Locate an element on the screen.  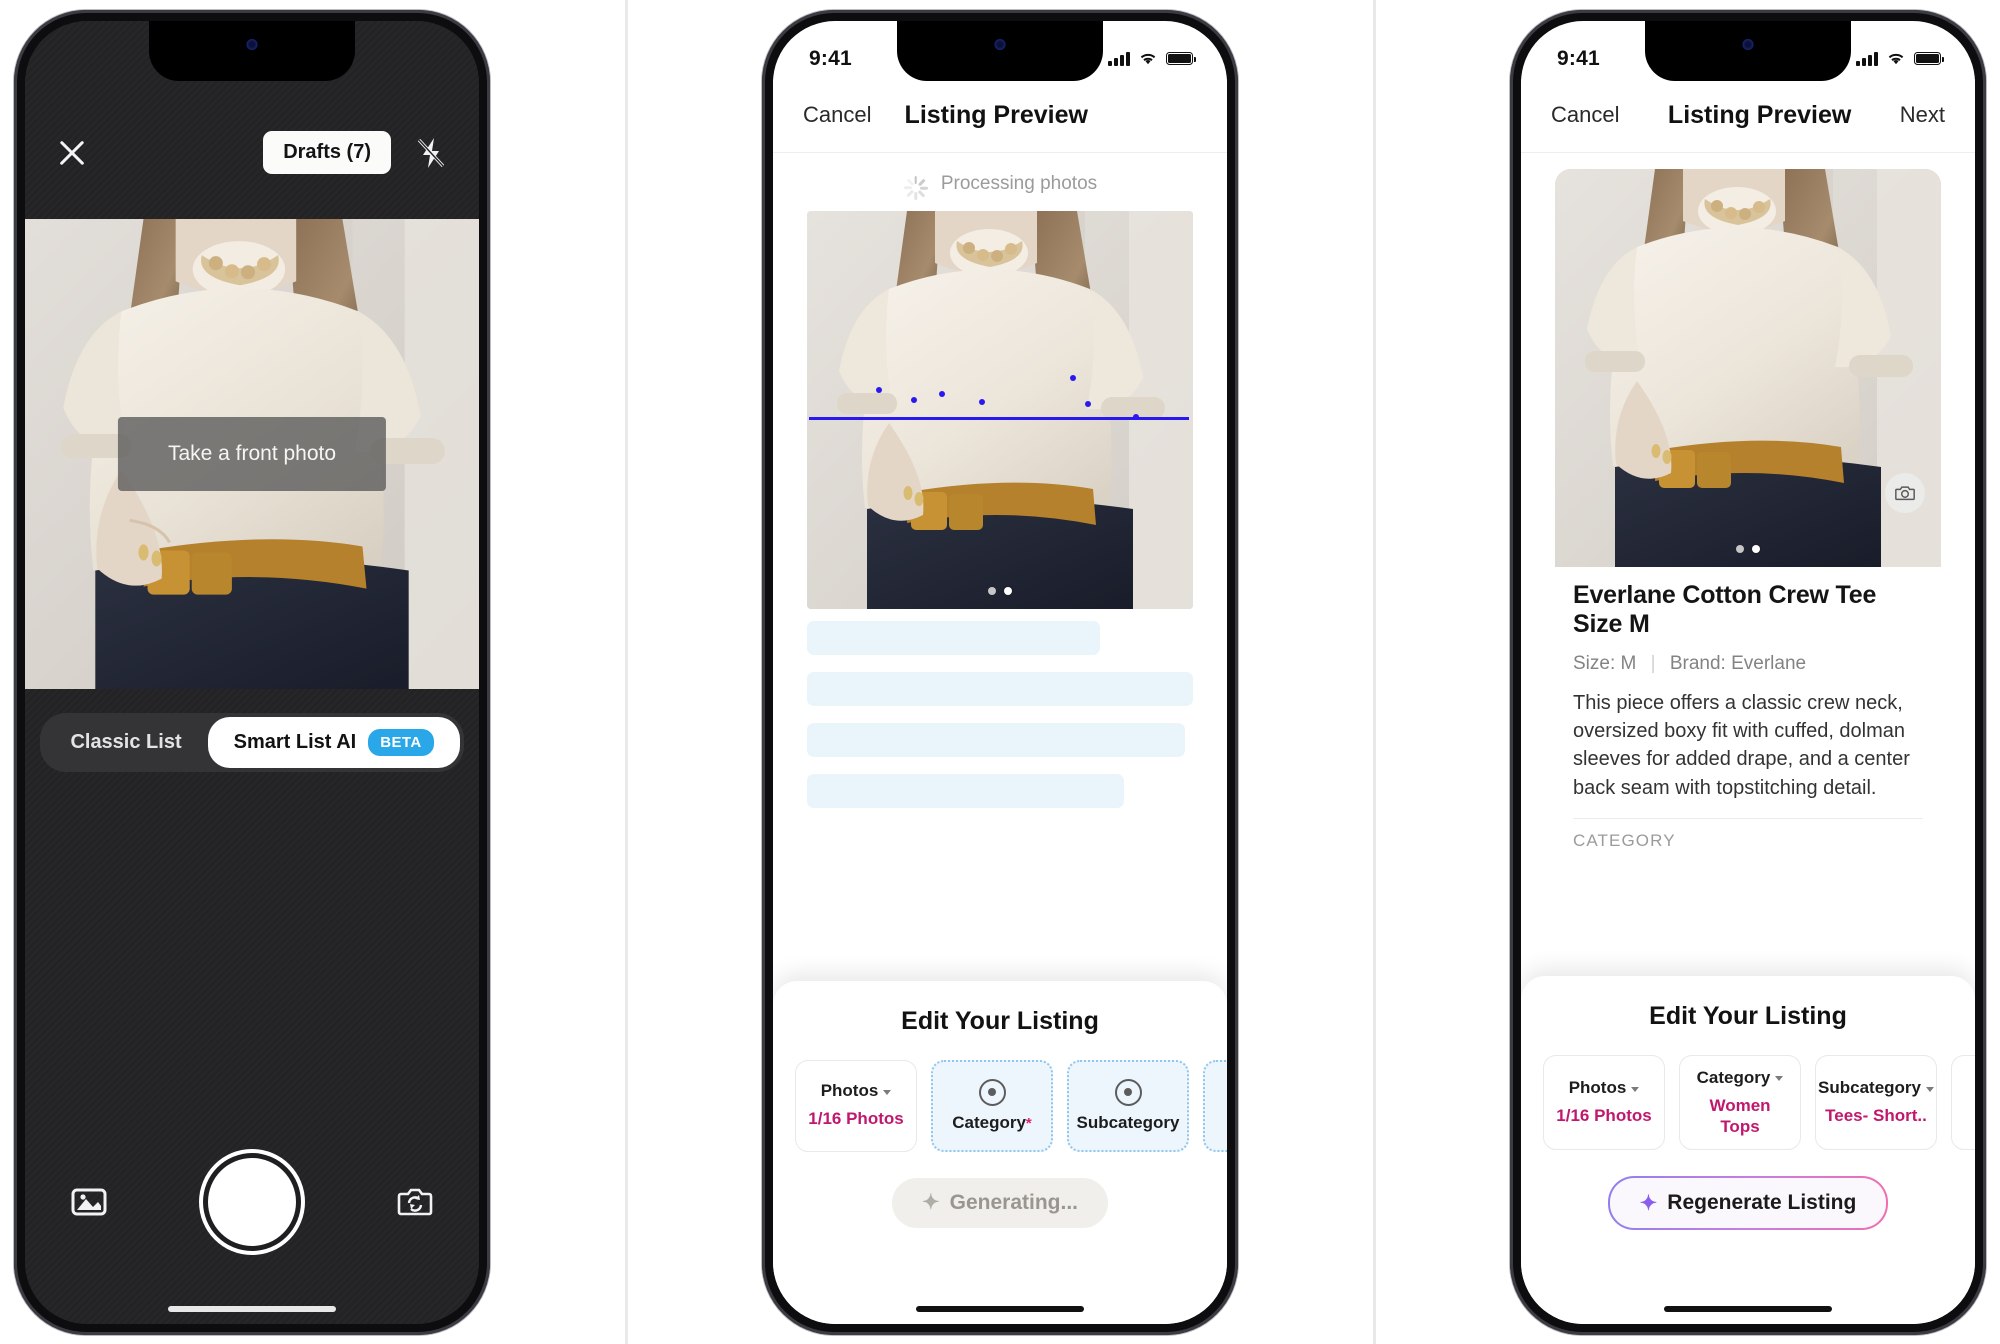
regenerate-listing-button: ✦ Regenerate Listing is located at coordinates (1748, 1203).